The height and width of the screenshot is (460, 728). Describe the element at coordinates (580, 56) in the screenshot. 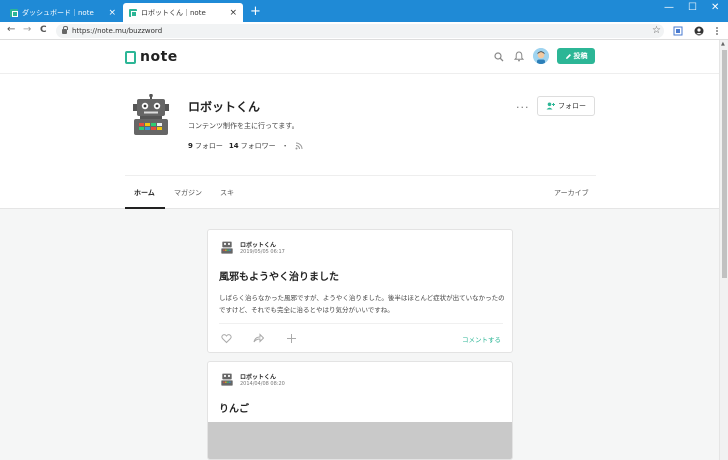

I see `post-button-label: 投稿` at that location.